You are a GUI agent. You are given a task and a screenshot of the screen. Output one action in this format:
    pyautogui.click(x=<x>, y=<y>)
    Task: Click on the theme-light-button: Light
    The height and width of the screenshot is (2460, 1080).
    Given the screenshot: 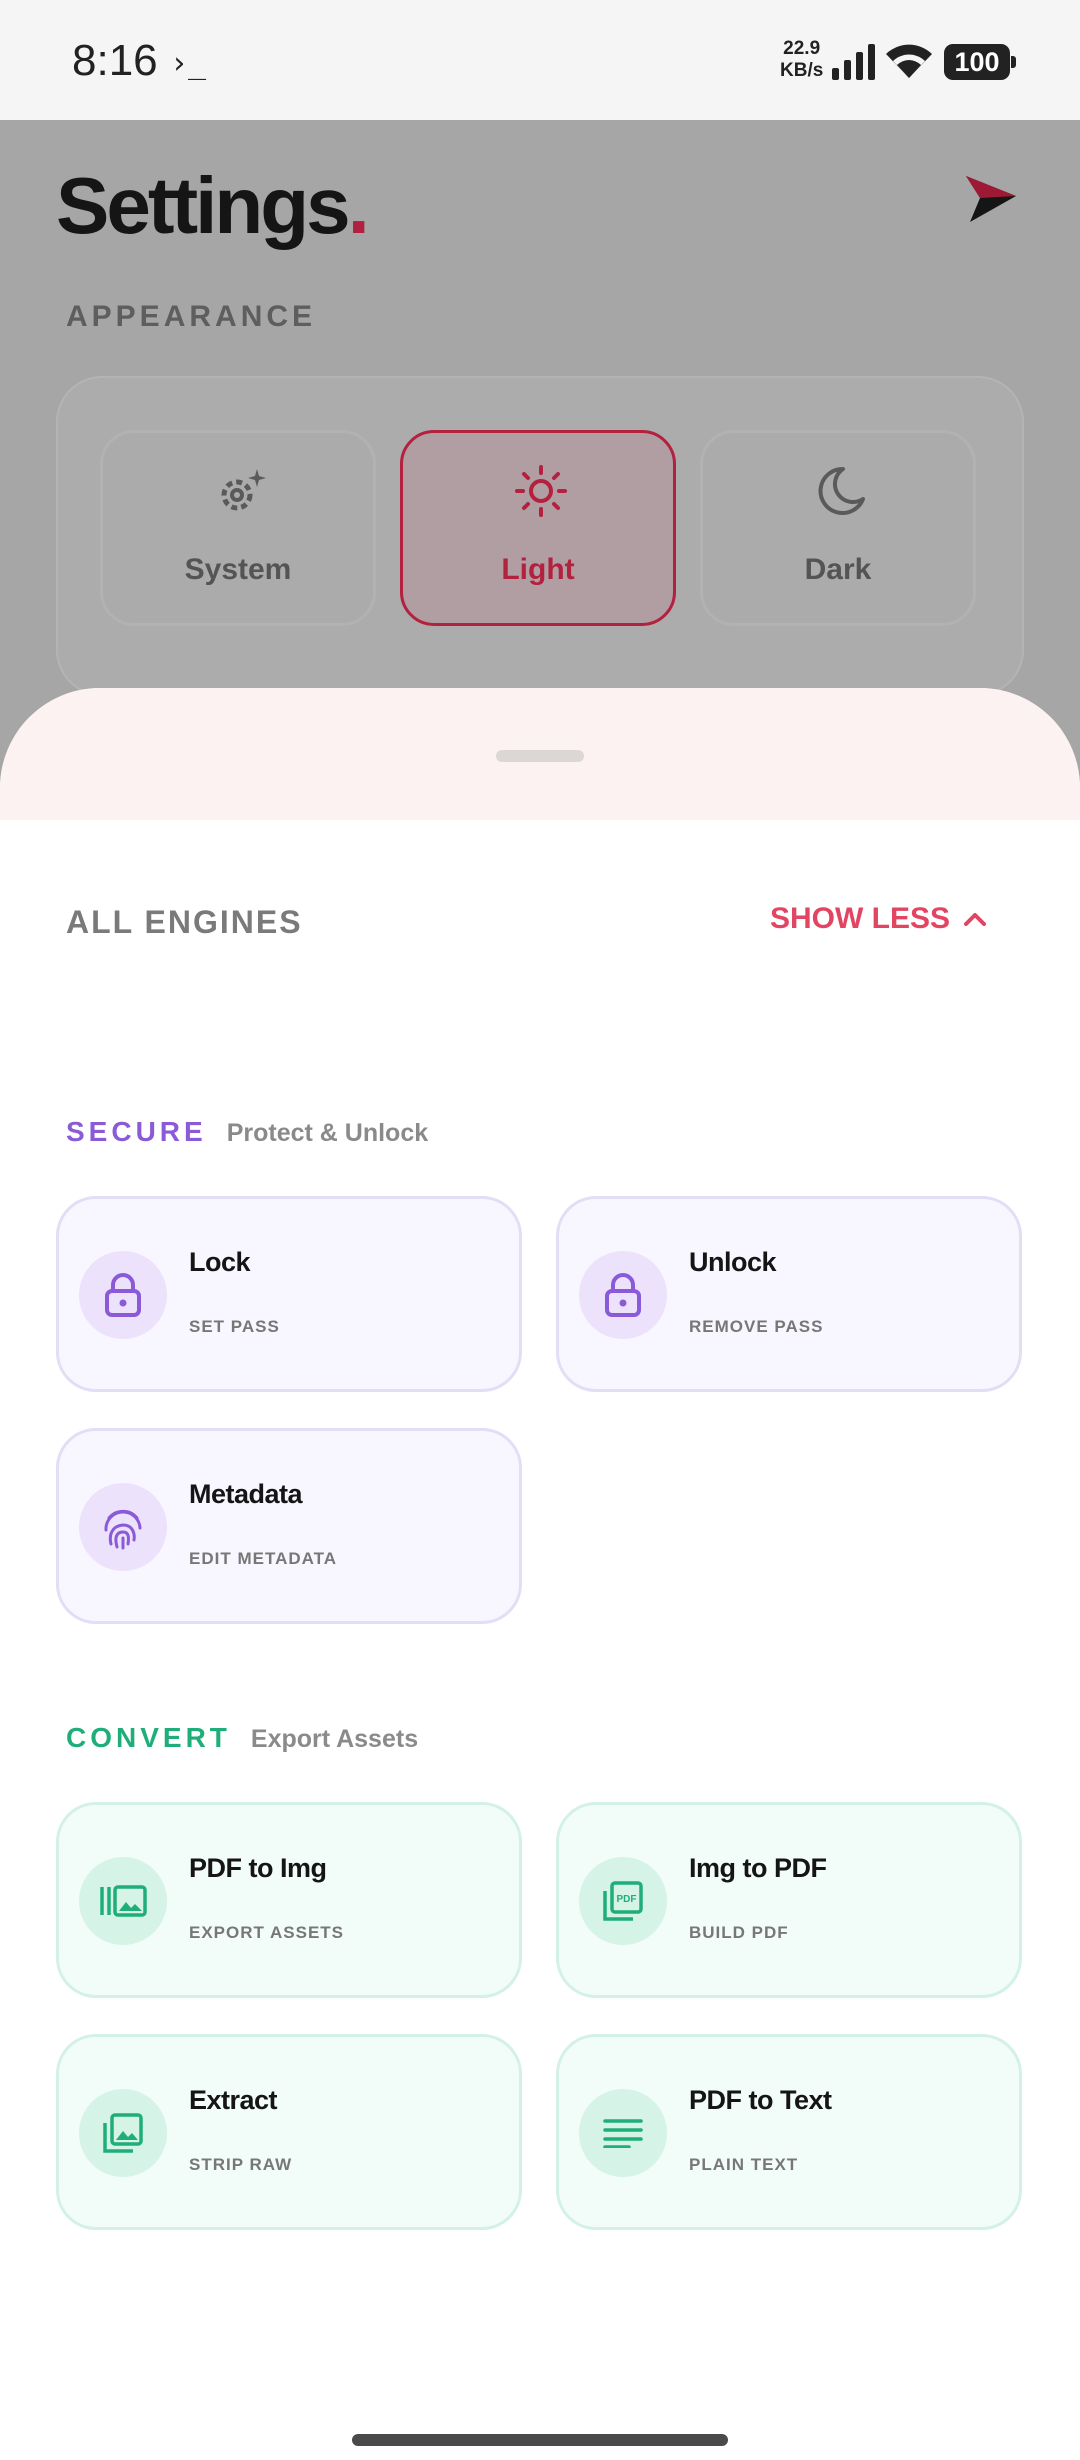 What is the action you would take?
    pyautogui.click(x=538, y=528)
    